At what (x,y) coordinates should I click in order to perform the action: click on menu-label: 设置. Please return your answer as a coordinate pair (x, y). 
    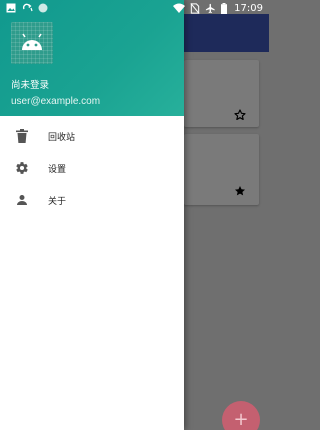
    Looking at the image, I should click on (57, 169).